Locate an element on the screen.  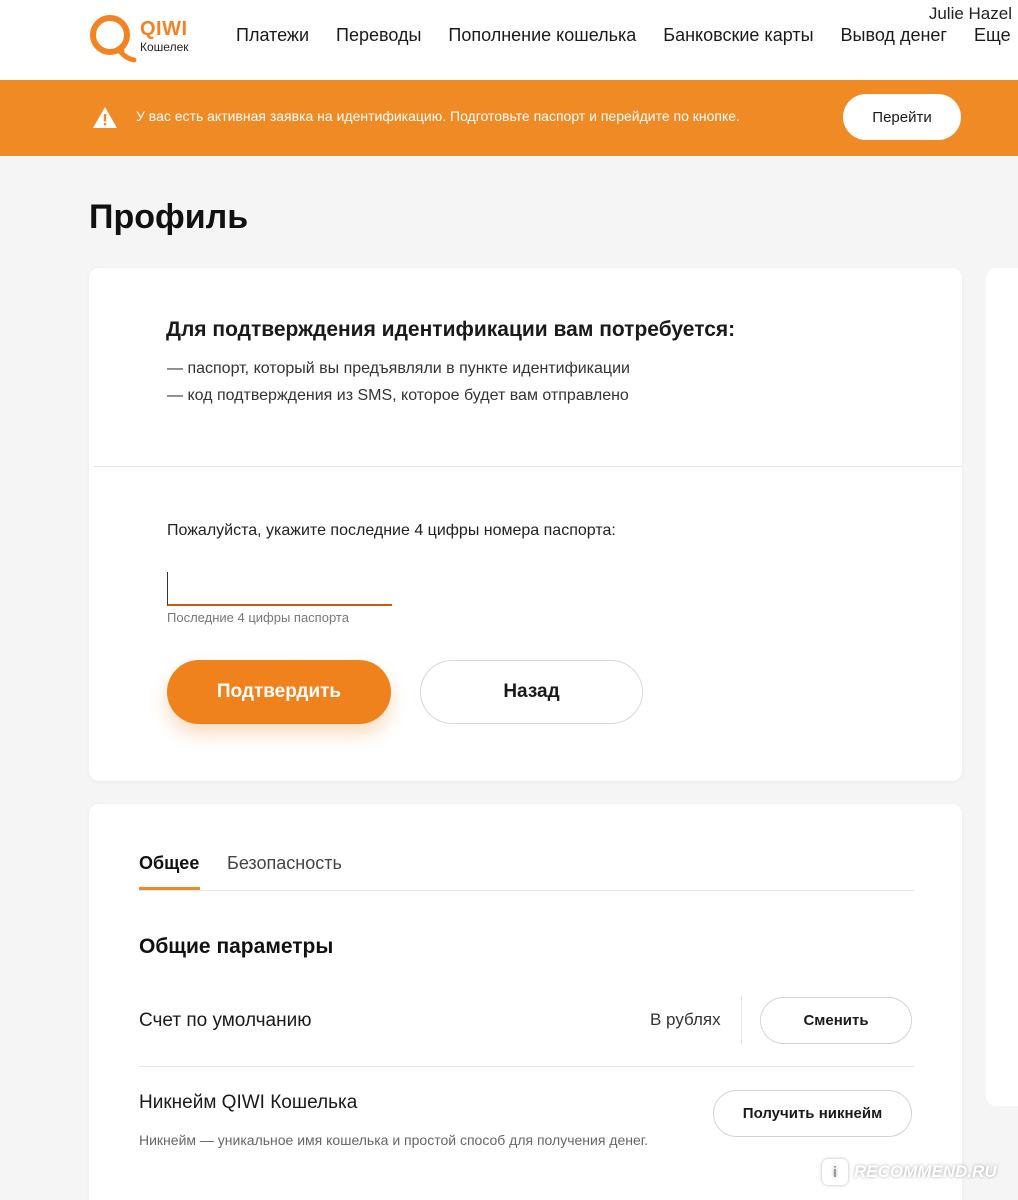
change-account-button: Сменить is located at coordinates (836, 1020).